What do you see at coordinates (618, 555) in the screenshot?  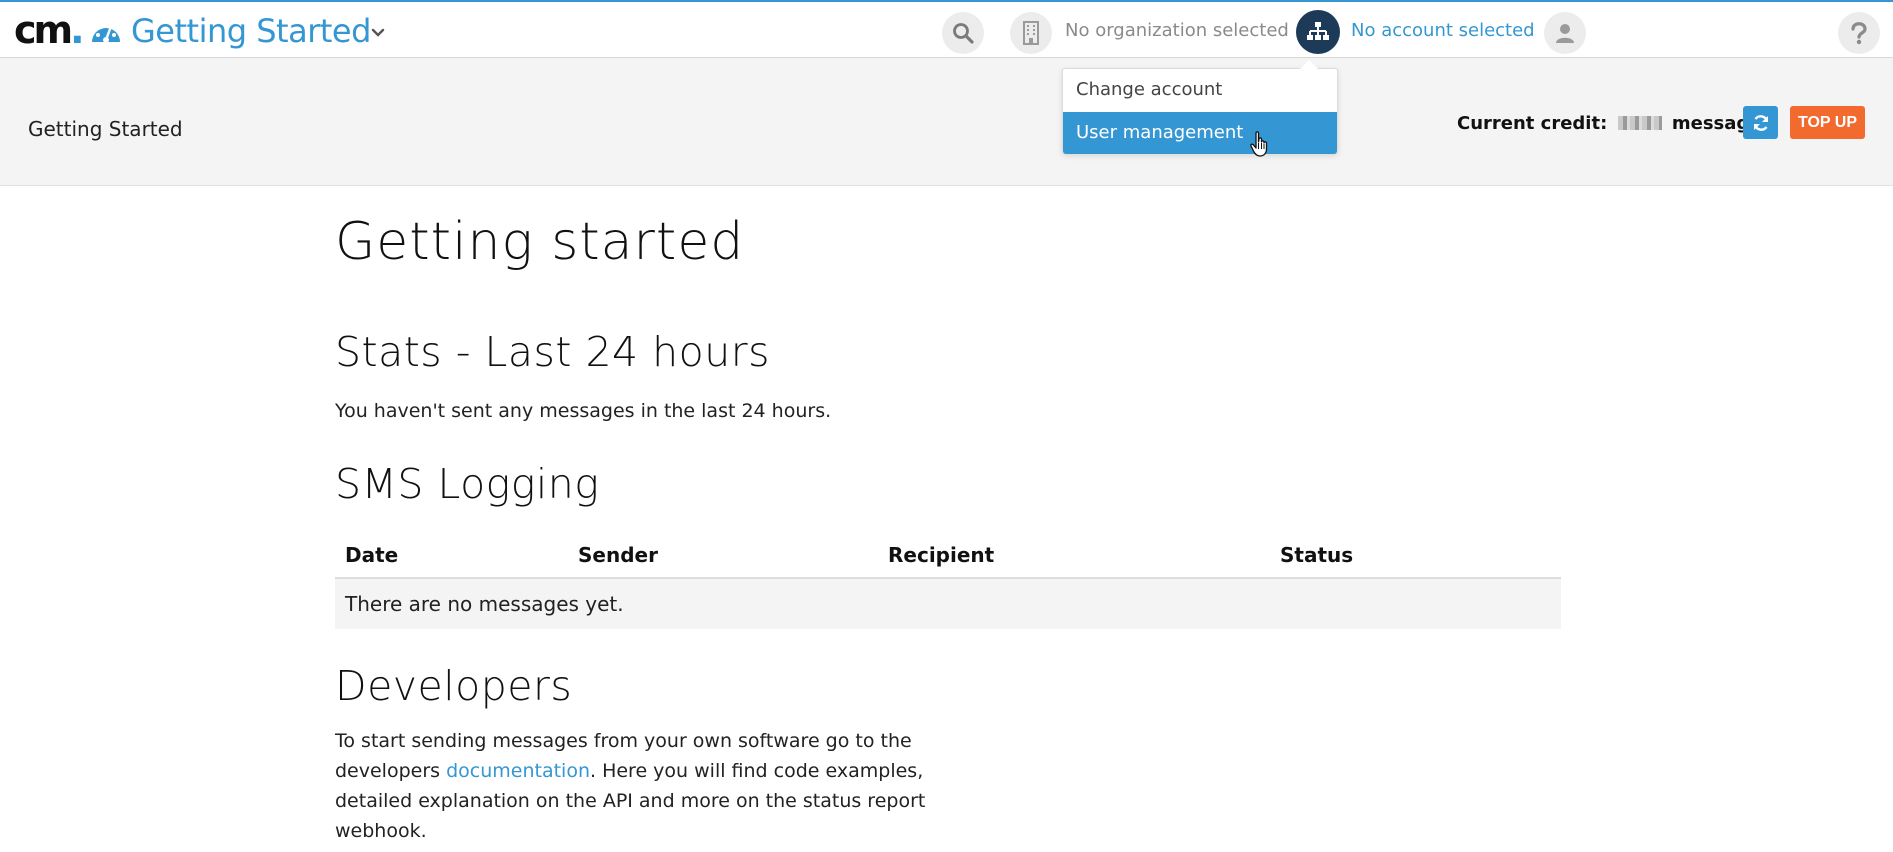 I see `column-header-sender: Sender` at bounding box center [618, 555].